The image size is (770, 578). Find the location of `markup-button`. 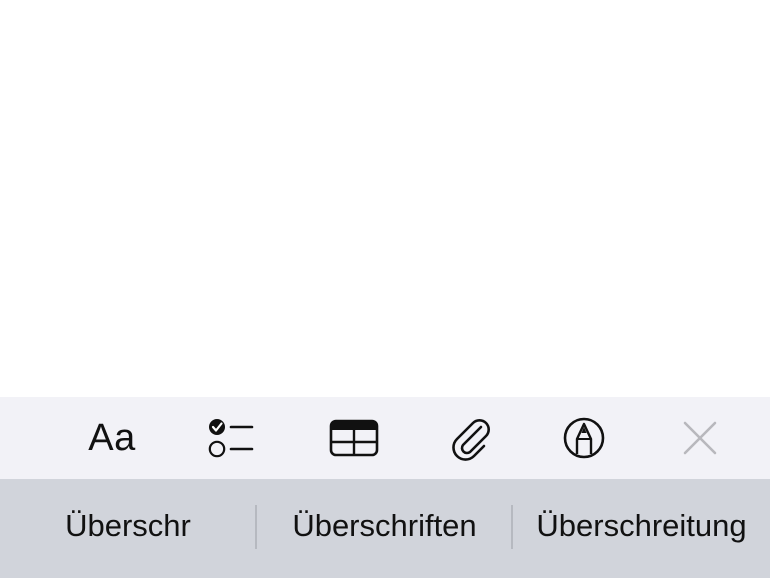

markup-button is located at coordinates (584, 438).